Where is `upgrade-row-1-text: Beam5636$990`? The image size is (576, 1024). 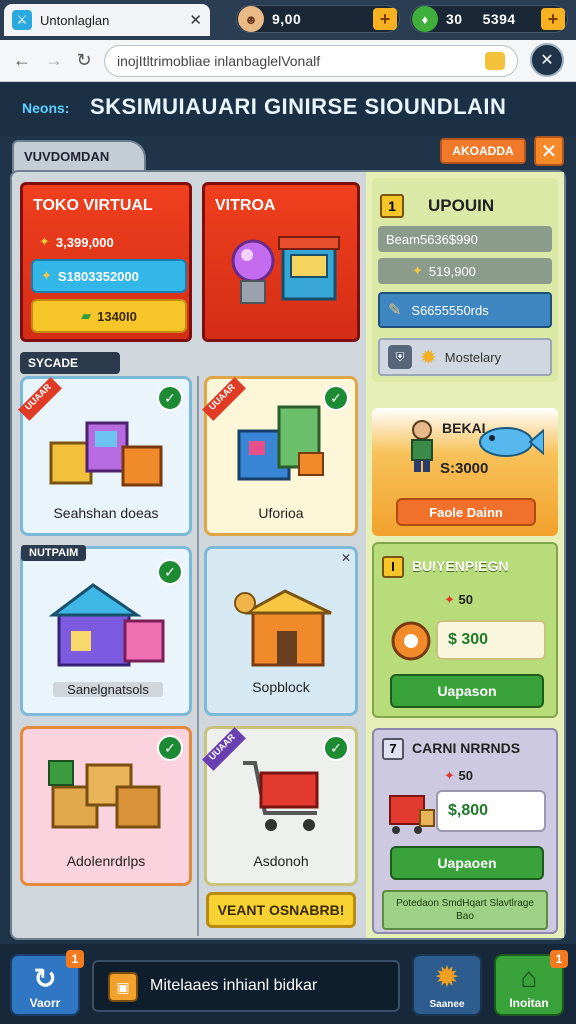
upgrade-row-1-text: Beam5636$990 is located at coordinates (432, 239).